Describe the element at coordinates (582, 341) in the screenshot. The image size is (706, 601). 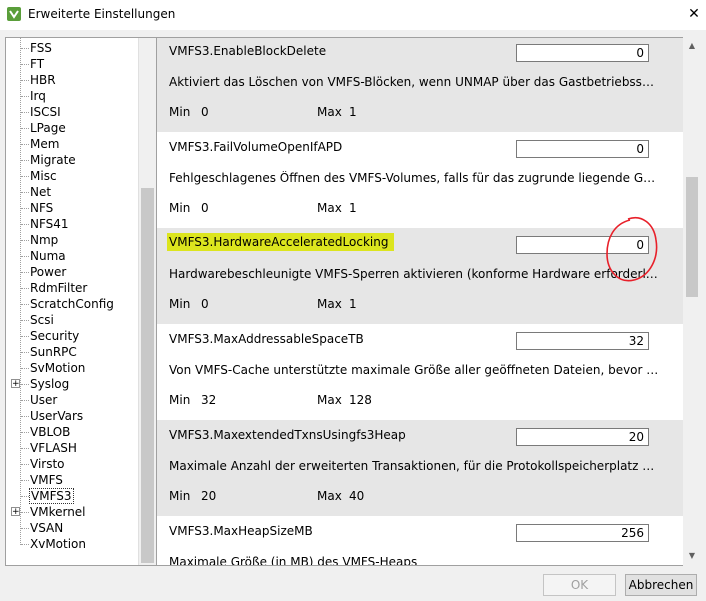
I see `setting-value-input: 32` at that location.